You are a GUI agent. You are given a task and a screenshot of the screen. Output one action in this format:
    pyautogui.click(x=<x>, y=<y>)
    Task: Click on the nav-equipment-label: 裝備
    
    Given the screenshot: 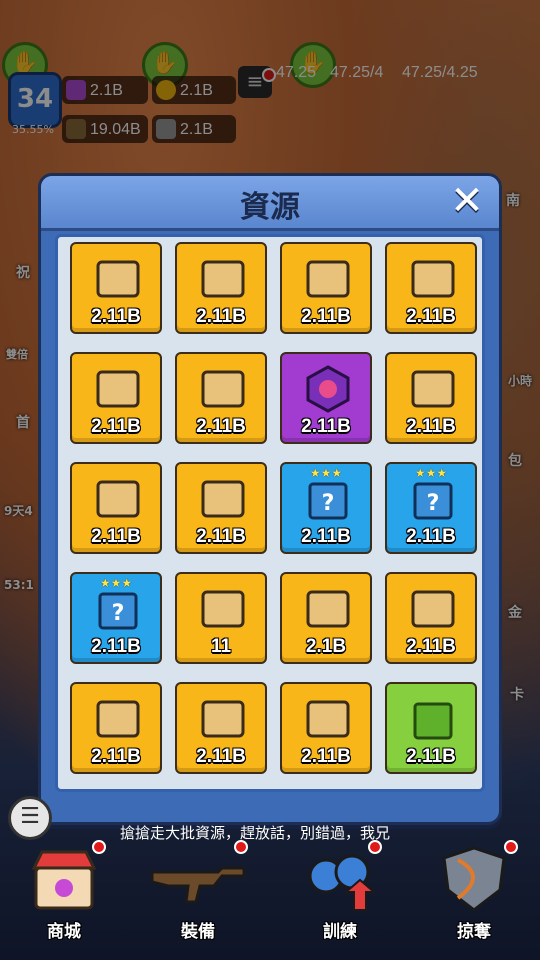 What is the action you would take?
    pyautogui.click(x=198, y=932)
    